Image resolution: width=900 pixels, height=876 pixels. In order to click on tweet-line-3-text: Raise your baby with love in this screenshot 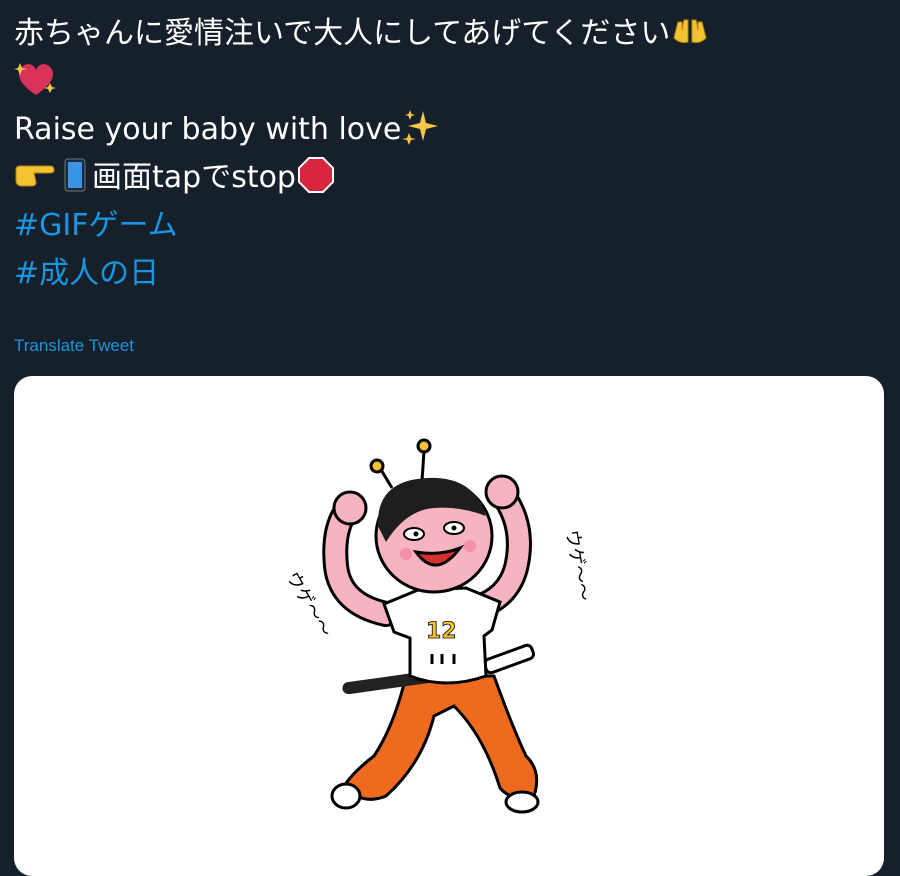, I will do `click(208, 129)`.